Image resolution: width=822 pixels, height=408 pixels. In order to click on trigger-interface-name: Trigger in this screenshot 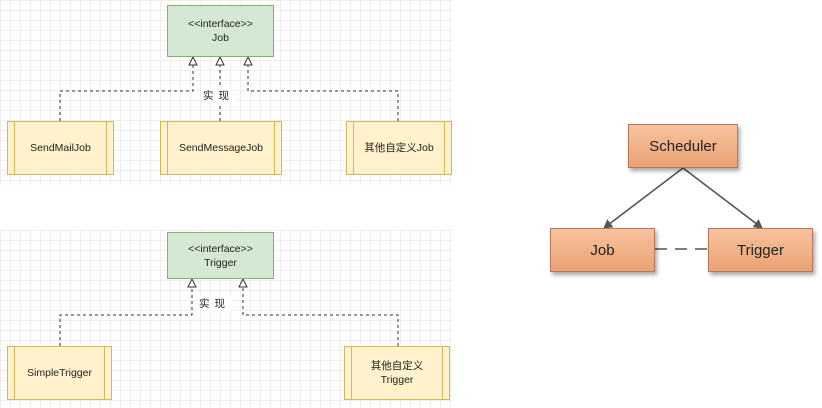, I will do `click(220, 262)`.